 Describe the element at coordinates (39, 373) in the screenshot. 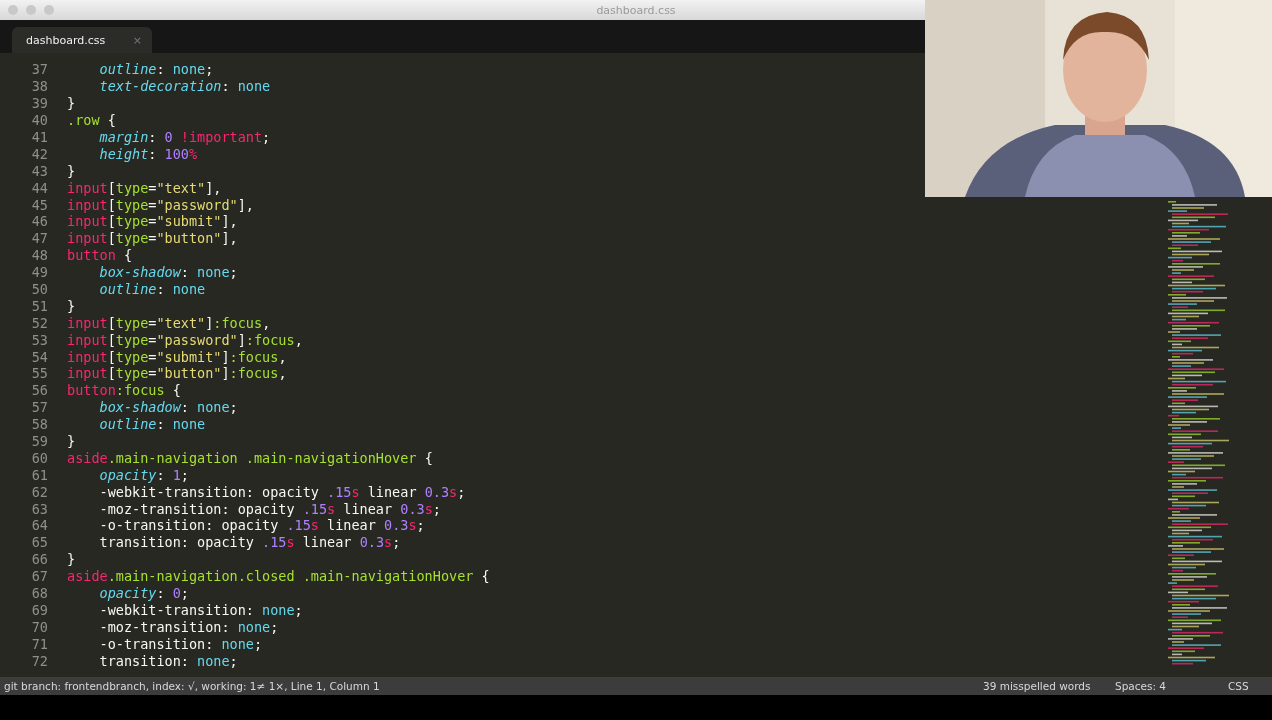

I see `line-number: 55` at that location.